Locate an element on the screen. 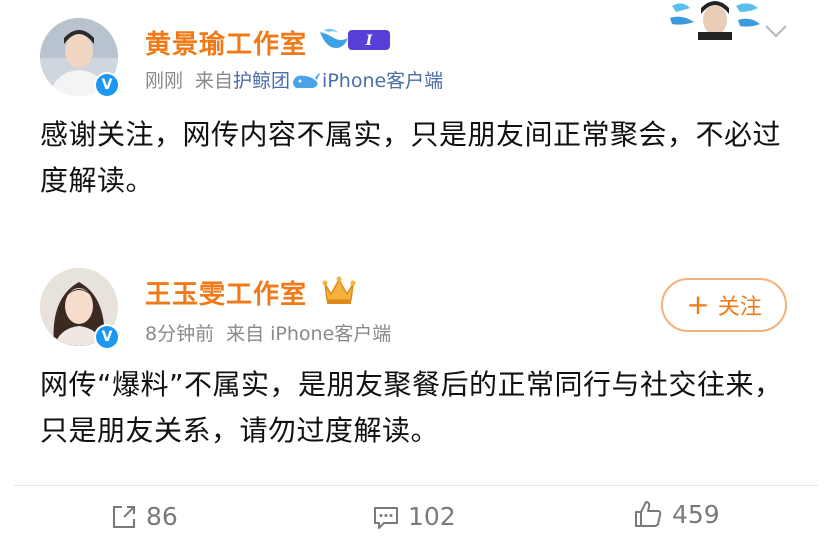 The image size is (832, 558). source-link: 护鲸团 is located at coordinates (261, 81).